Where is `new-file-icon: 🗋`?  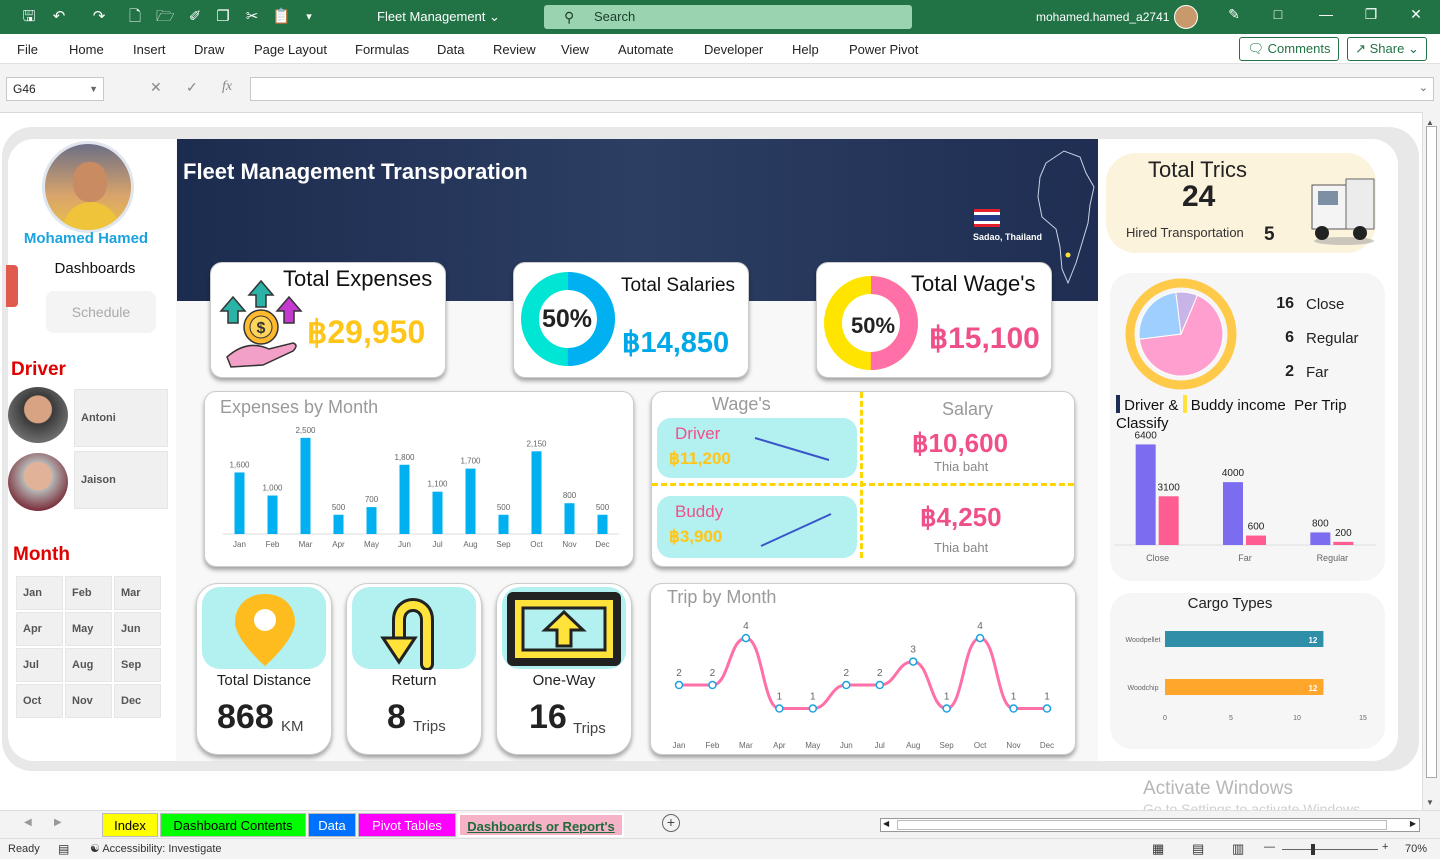 new-file-icon: 🗋 is located at coordinates (135, 17).